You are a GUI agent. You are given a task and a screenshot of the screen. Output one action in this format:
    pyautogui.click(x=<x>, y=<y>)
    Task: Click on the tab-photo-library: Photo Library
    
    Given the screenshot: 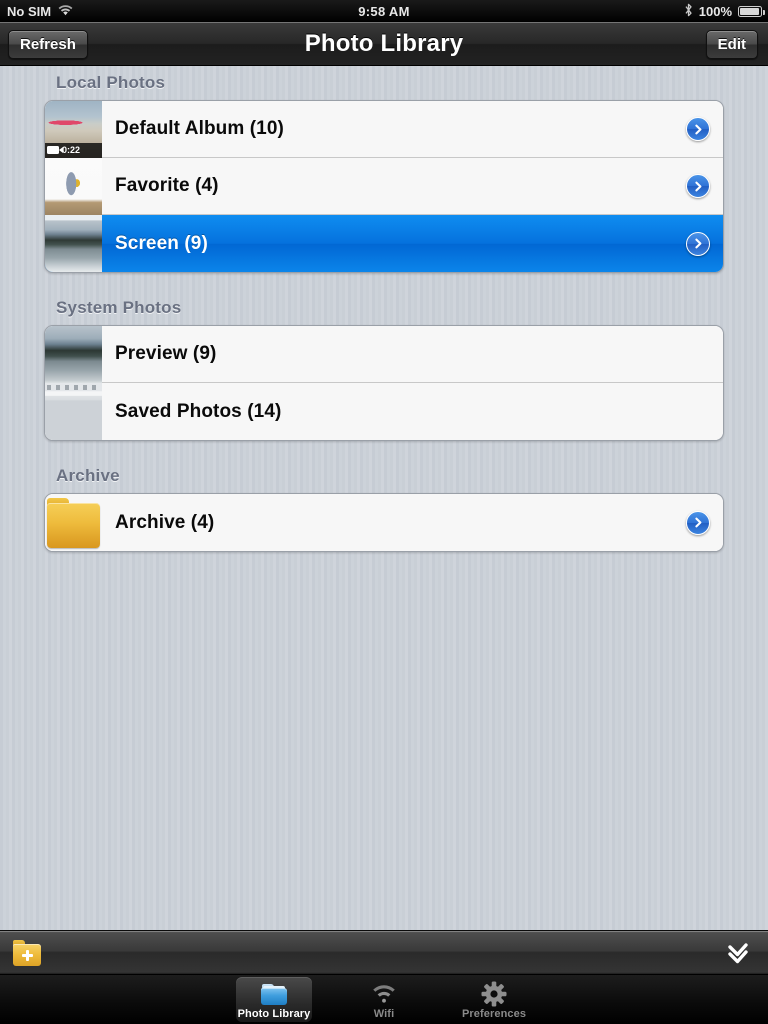 What is the action you would take?
    pyautogui.click(x=274, y=999)
    